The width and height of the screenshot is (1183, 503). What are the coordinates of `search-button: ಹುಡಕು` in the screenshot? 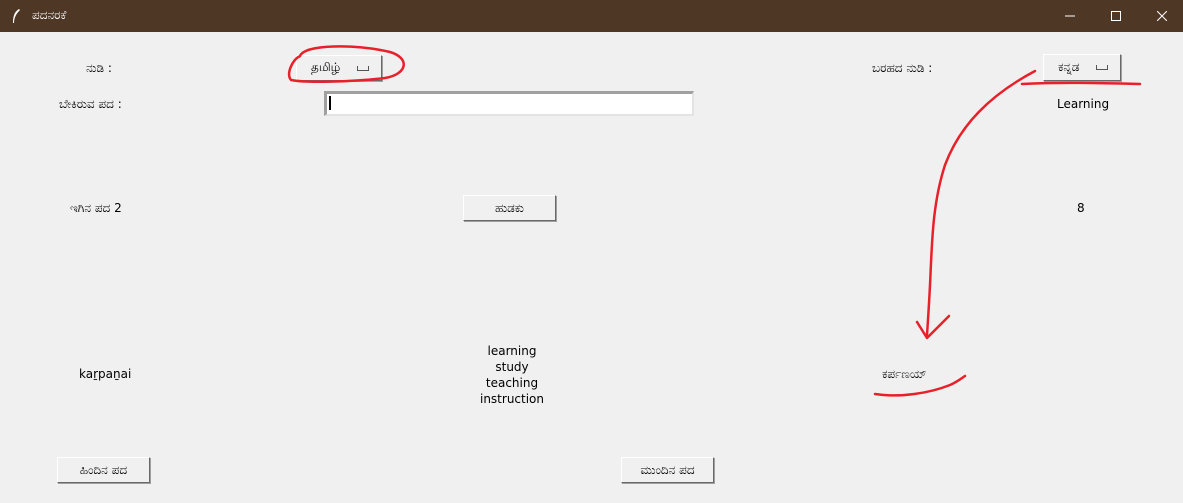 It's located at (509, 208).